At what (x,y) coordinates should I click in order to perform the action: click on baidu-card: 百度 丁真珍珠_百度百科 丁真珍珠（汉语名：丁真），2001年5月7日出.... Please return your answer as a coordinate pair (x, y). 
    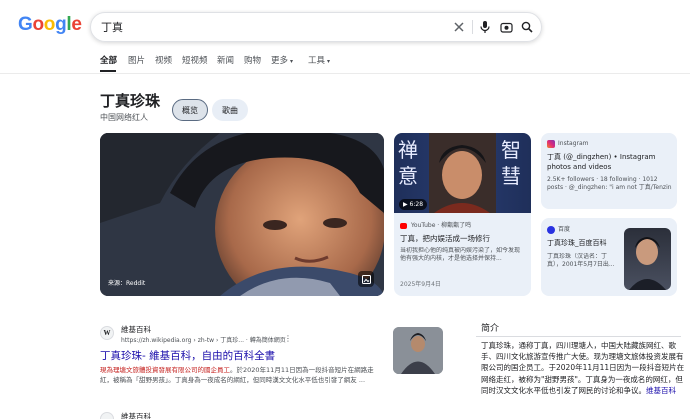
    Looking at the image, I should click on (609, 257).